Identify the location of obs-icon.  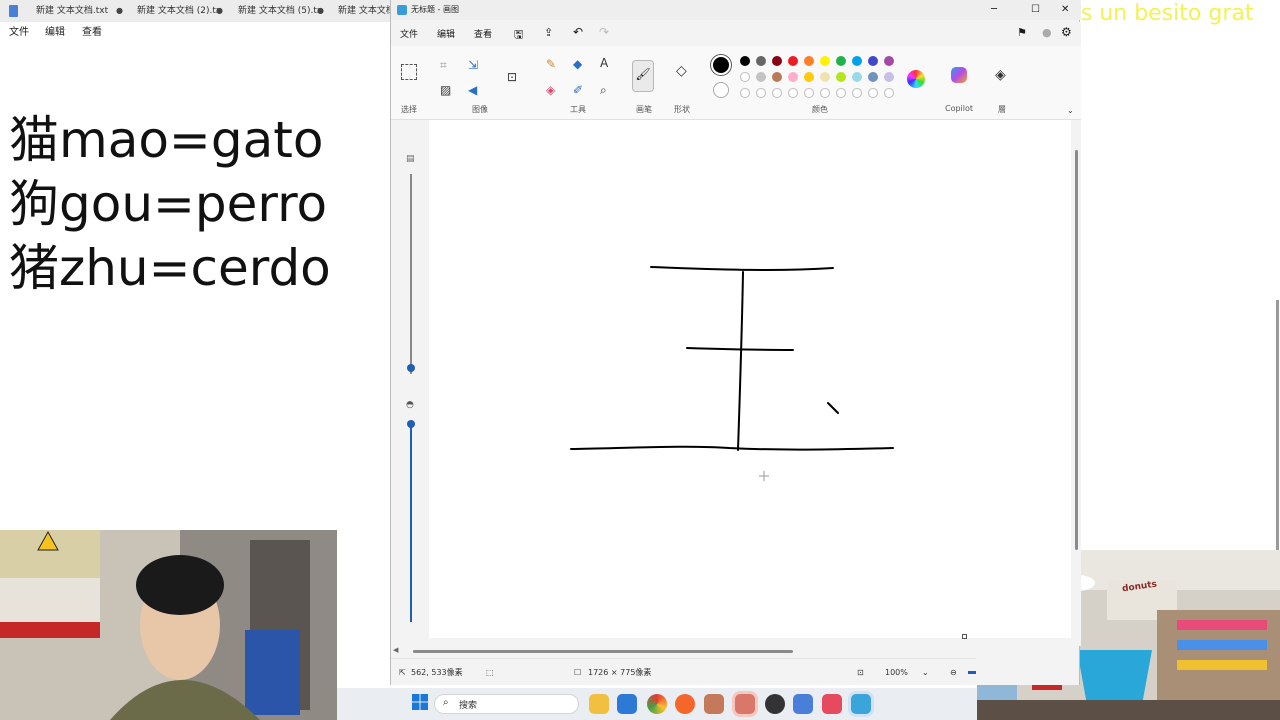
(775, 704).